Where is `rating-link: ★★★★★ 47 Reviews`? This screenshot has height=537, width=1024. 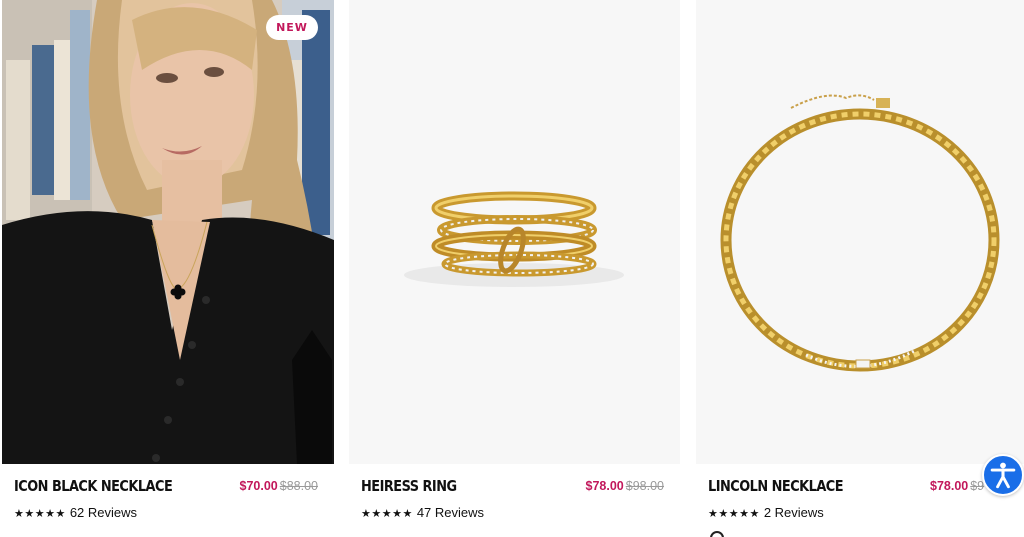
rating-link: ★★★★★ 47 Reviews is located at coordinates (422, 512).